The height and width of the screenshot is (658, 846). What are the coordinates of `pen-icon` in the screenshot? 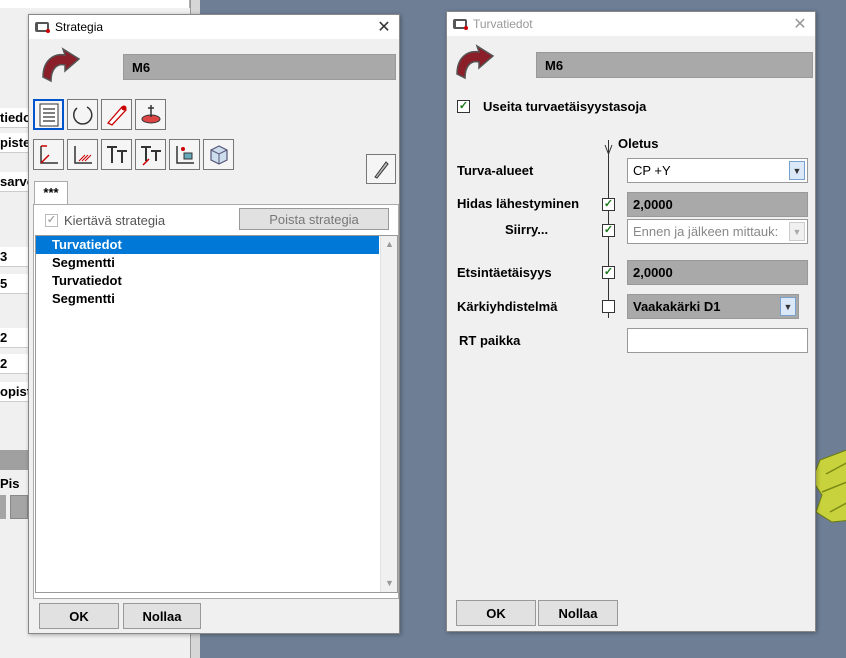 It's located at (381, 170).